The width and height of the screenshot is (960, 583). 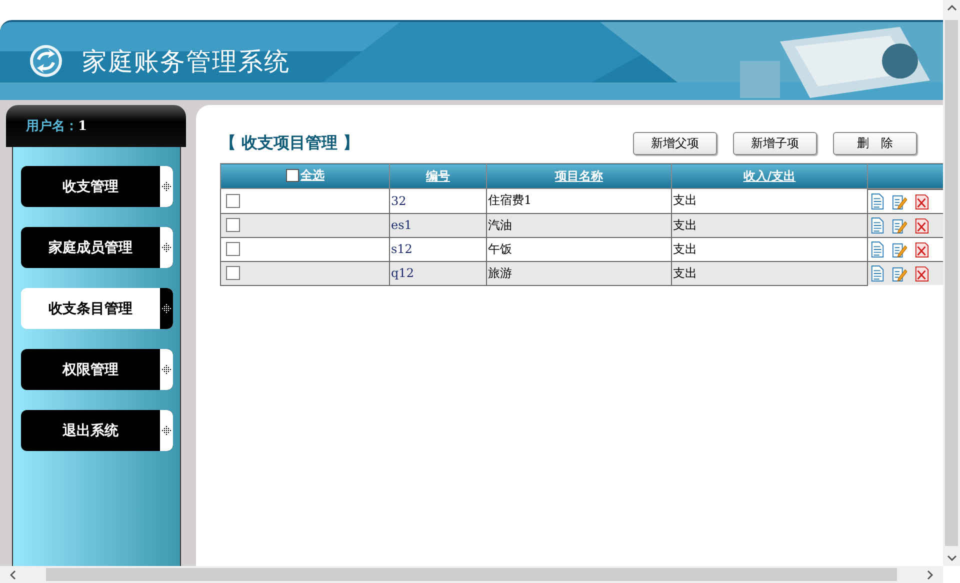 What do you see at coordinates (951, 558) in the screenshot?
I see `scroll-down-icon` at bounding box center [951, 558].